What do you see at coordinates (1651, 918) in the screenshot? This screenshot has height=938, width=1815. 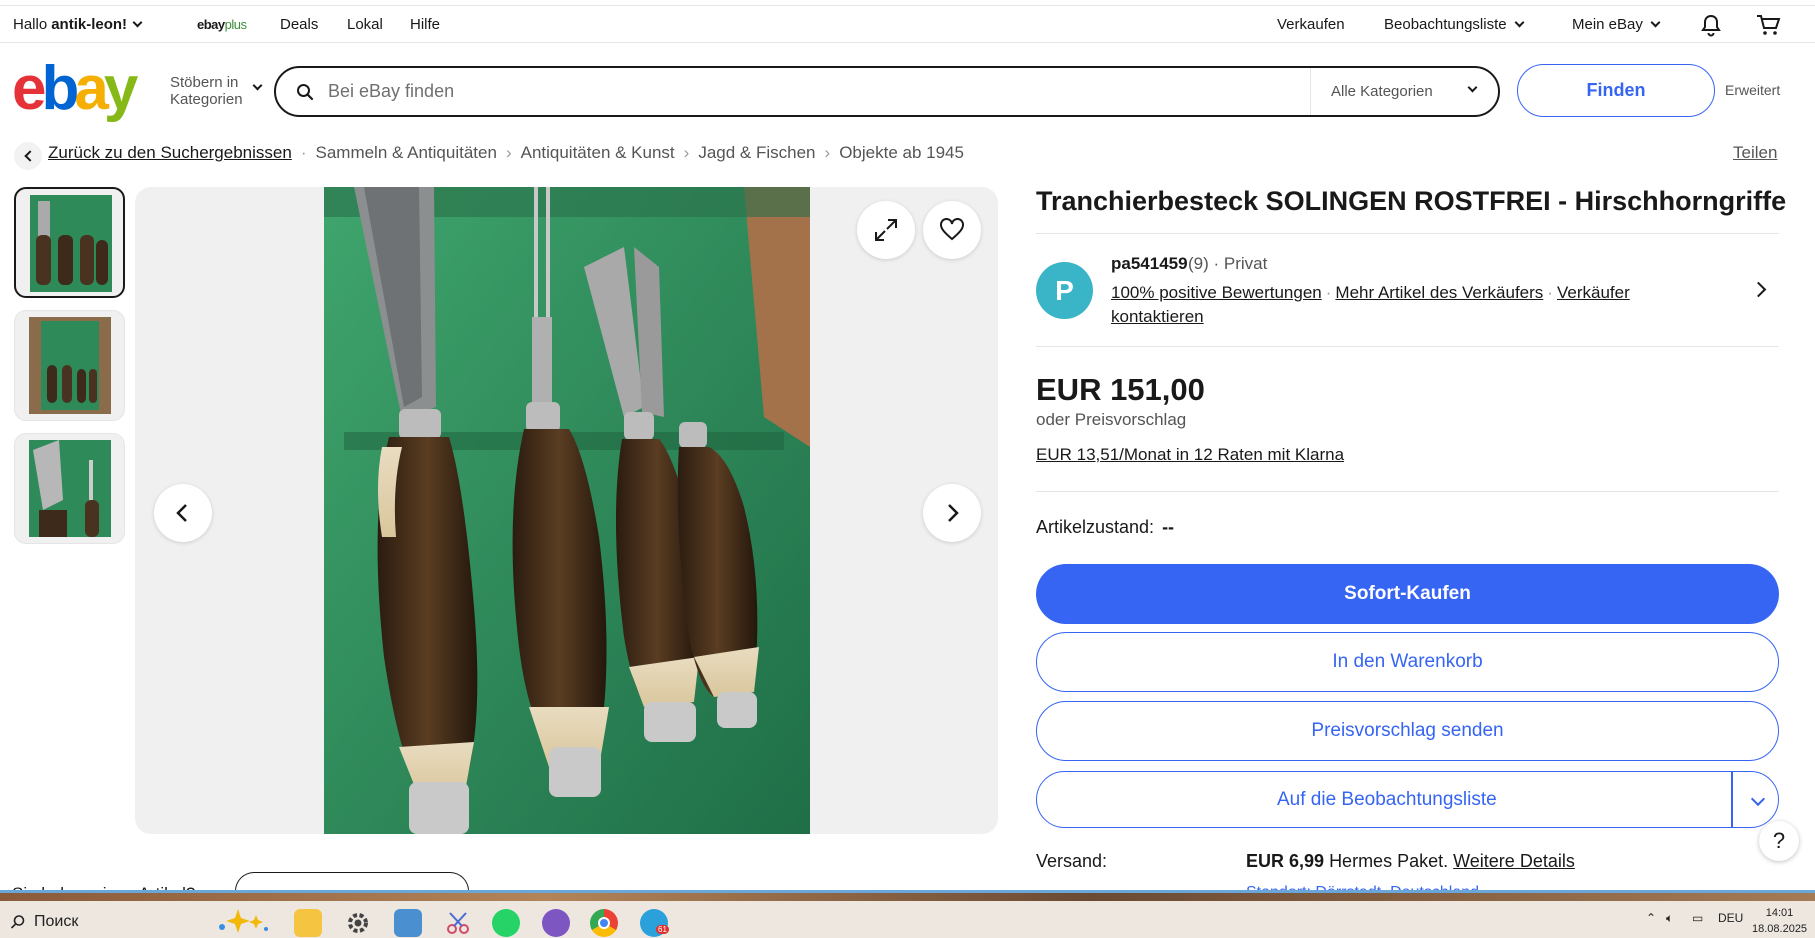 I see `tray-chevron-icon: ⌃` at bounding box center [1651, 918].